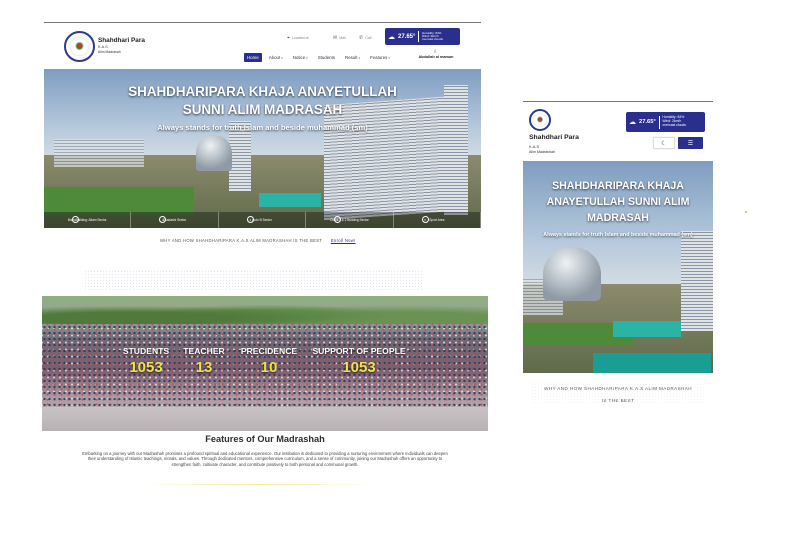 Image resolution: width=800 pixels, height=533 pixels. Describe the element at coordinates (618, 101) in the screenshot. I see `top-divider` at that location.